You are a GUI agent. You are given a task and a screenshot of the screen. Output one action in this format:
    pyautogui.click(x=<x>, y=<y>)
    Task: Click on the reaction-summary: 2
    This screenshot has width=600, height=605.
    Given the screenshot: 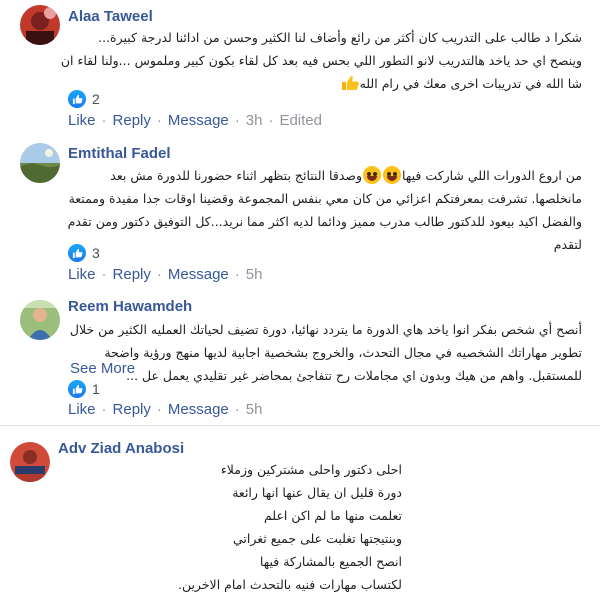 What is the action you would take?
    pyautogui.click(x=84, y=99)
    